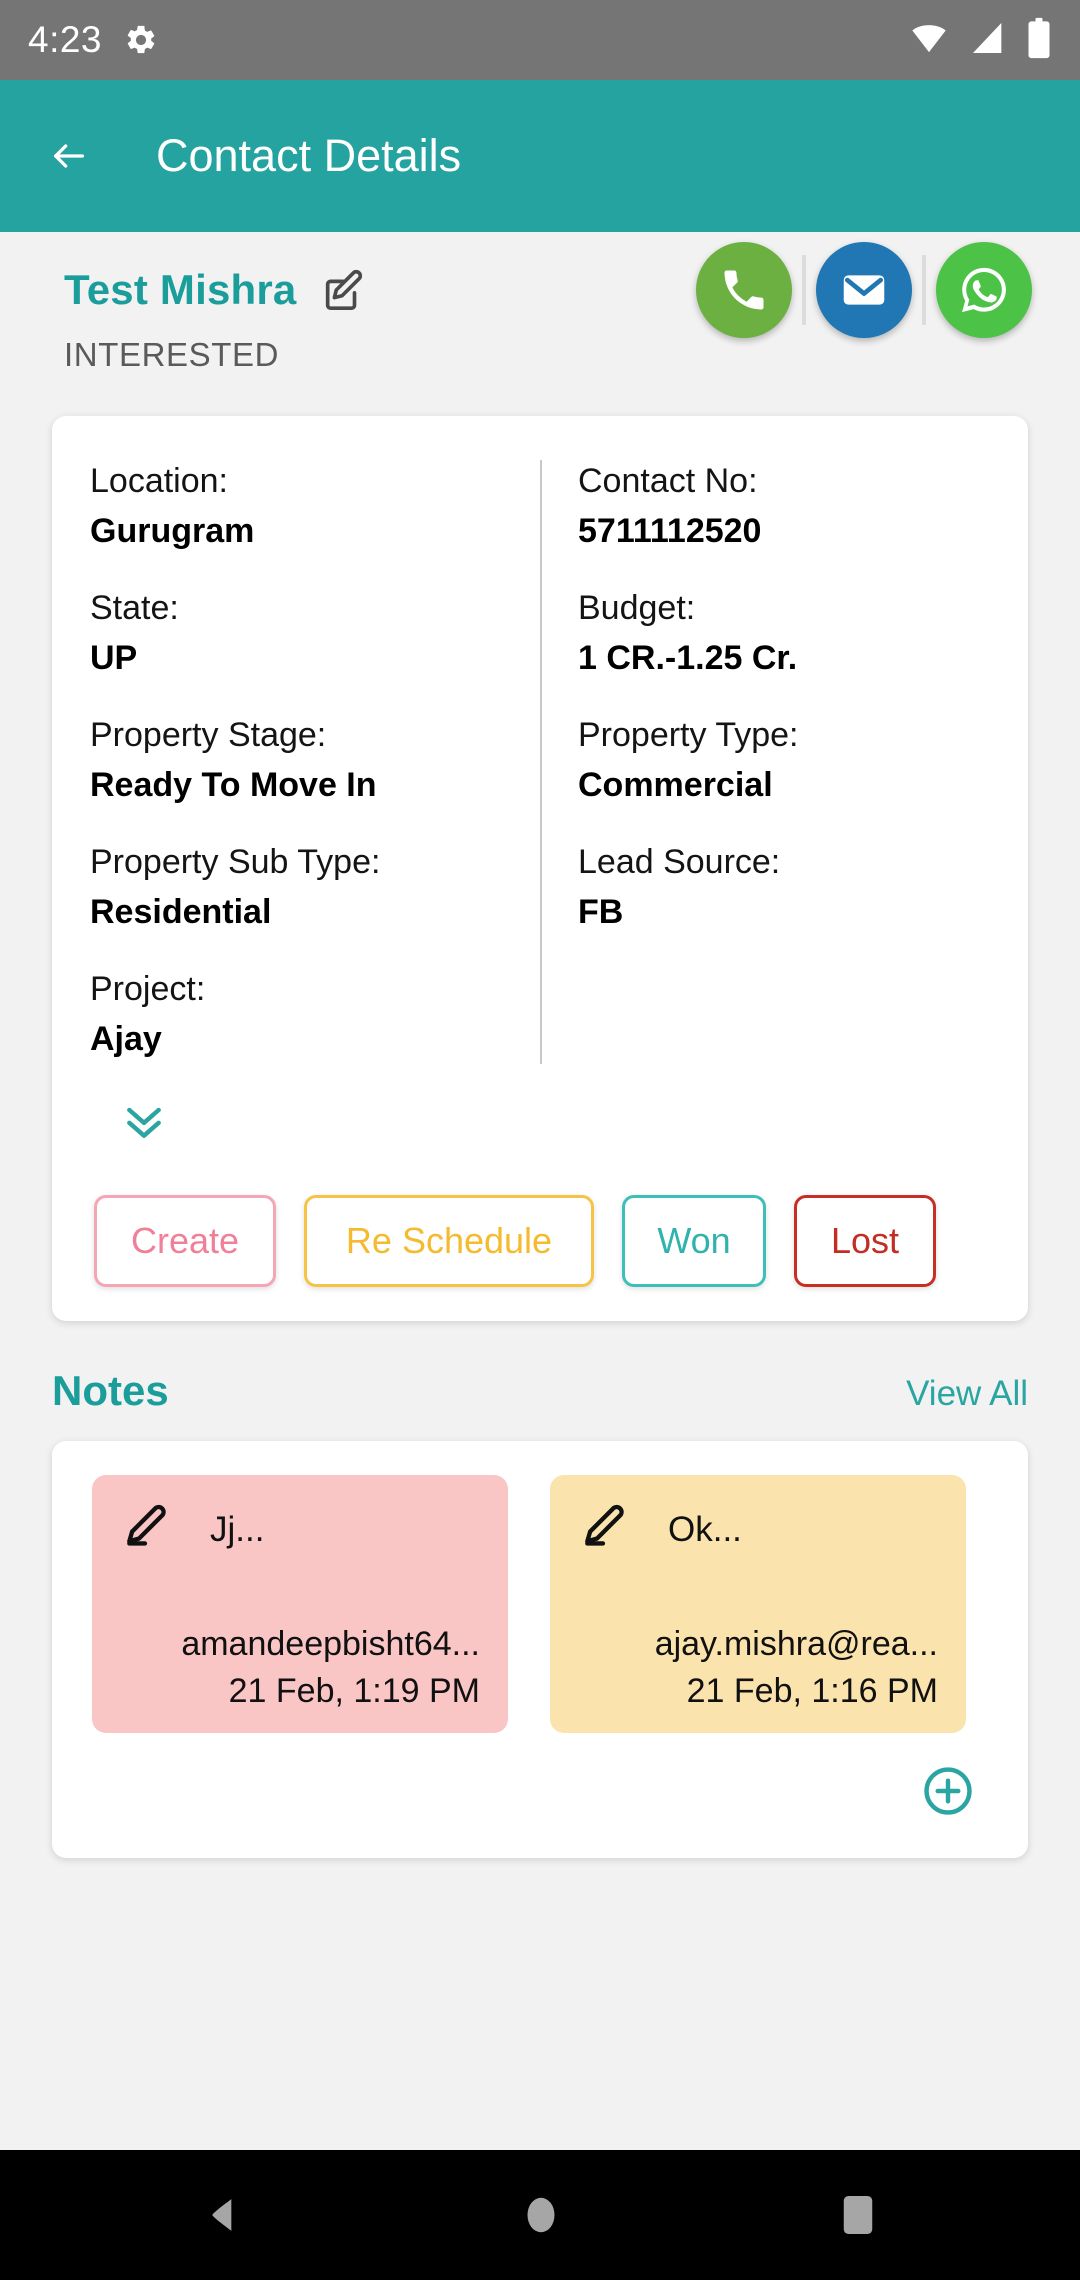  I want to click on field-value: Ready To Move In, so click(233, 784).